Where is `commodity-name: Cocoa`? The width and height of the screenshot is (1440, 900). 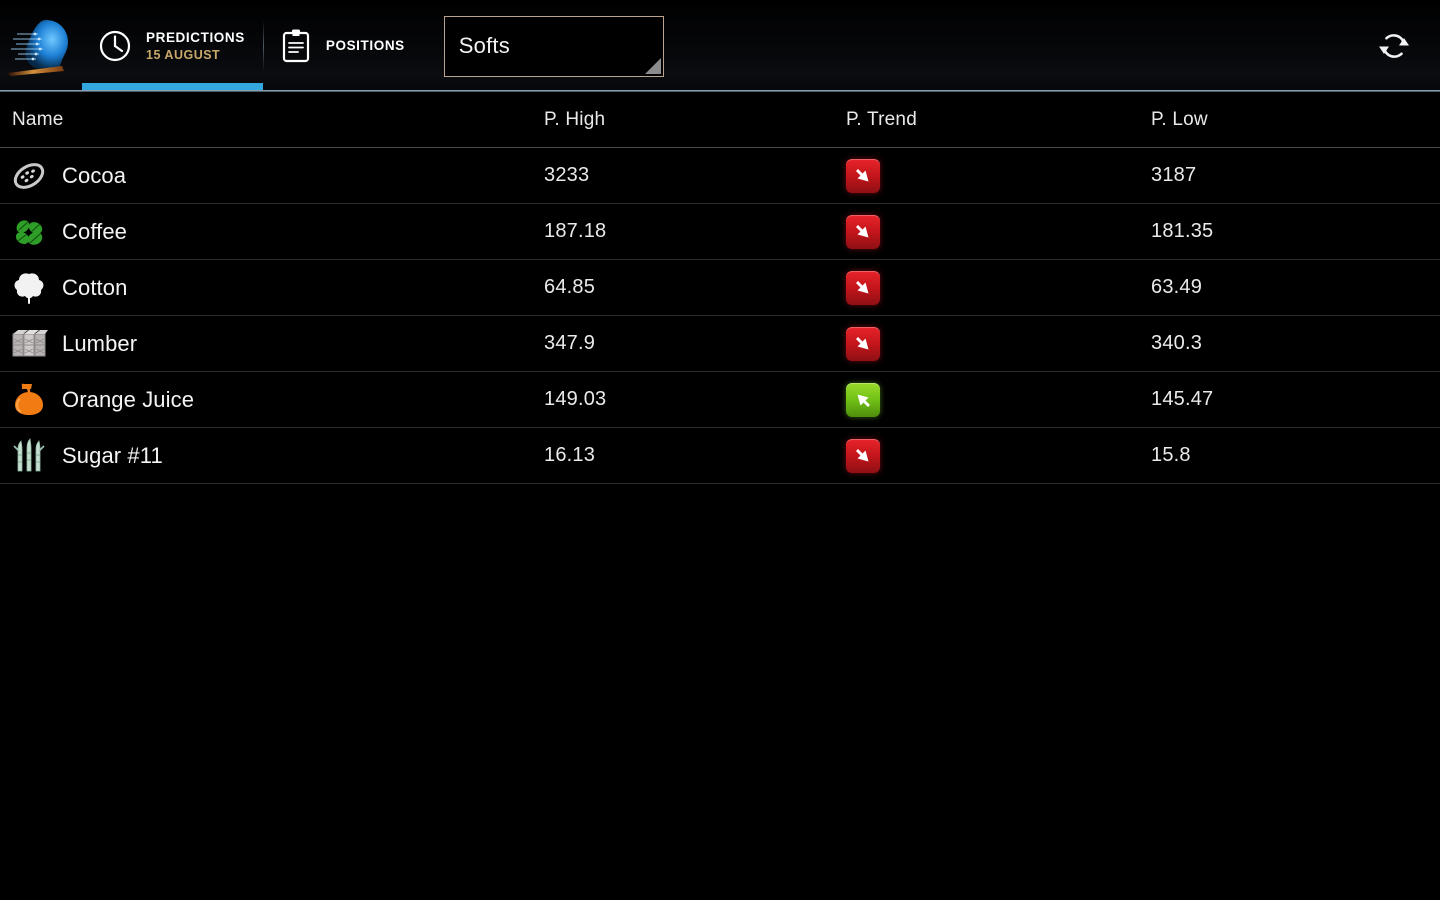
commodity-name: Cocoa is located at coordinates (94, 175).